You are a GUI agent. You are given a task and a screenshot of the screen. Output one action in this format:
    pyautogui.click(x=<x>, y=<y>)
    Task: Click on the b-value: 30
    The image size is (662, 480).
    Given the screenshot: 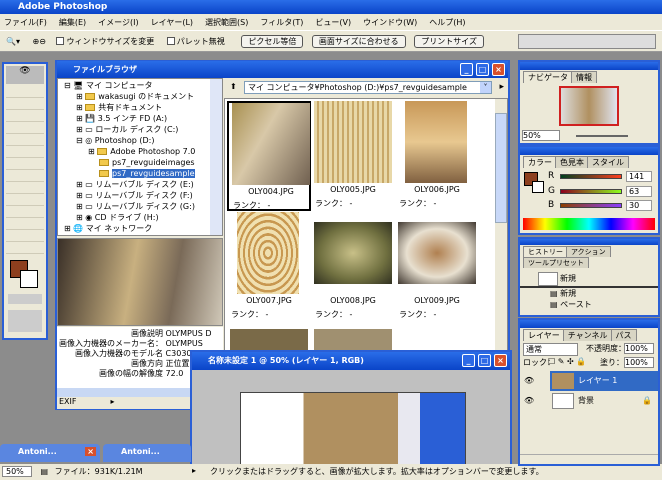 What is the action you would take?
    pyautogui.click(x=639, y=205)
    